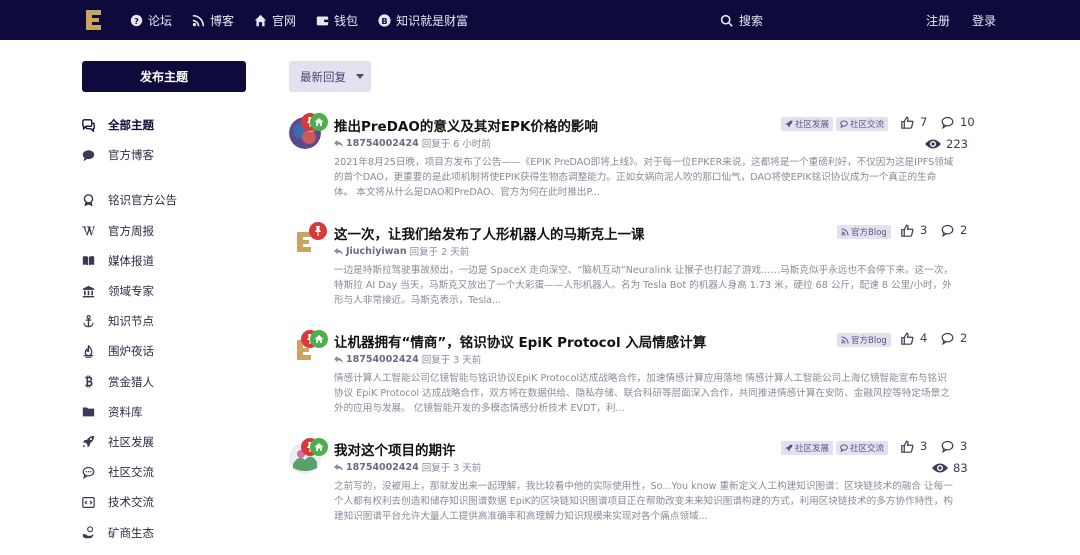  Describe the element at coordinates (167, 442) in the screenshot. I see `sidebar-item-community-dev: 社区发展` at that location.